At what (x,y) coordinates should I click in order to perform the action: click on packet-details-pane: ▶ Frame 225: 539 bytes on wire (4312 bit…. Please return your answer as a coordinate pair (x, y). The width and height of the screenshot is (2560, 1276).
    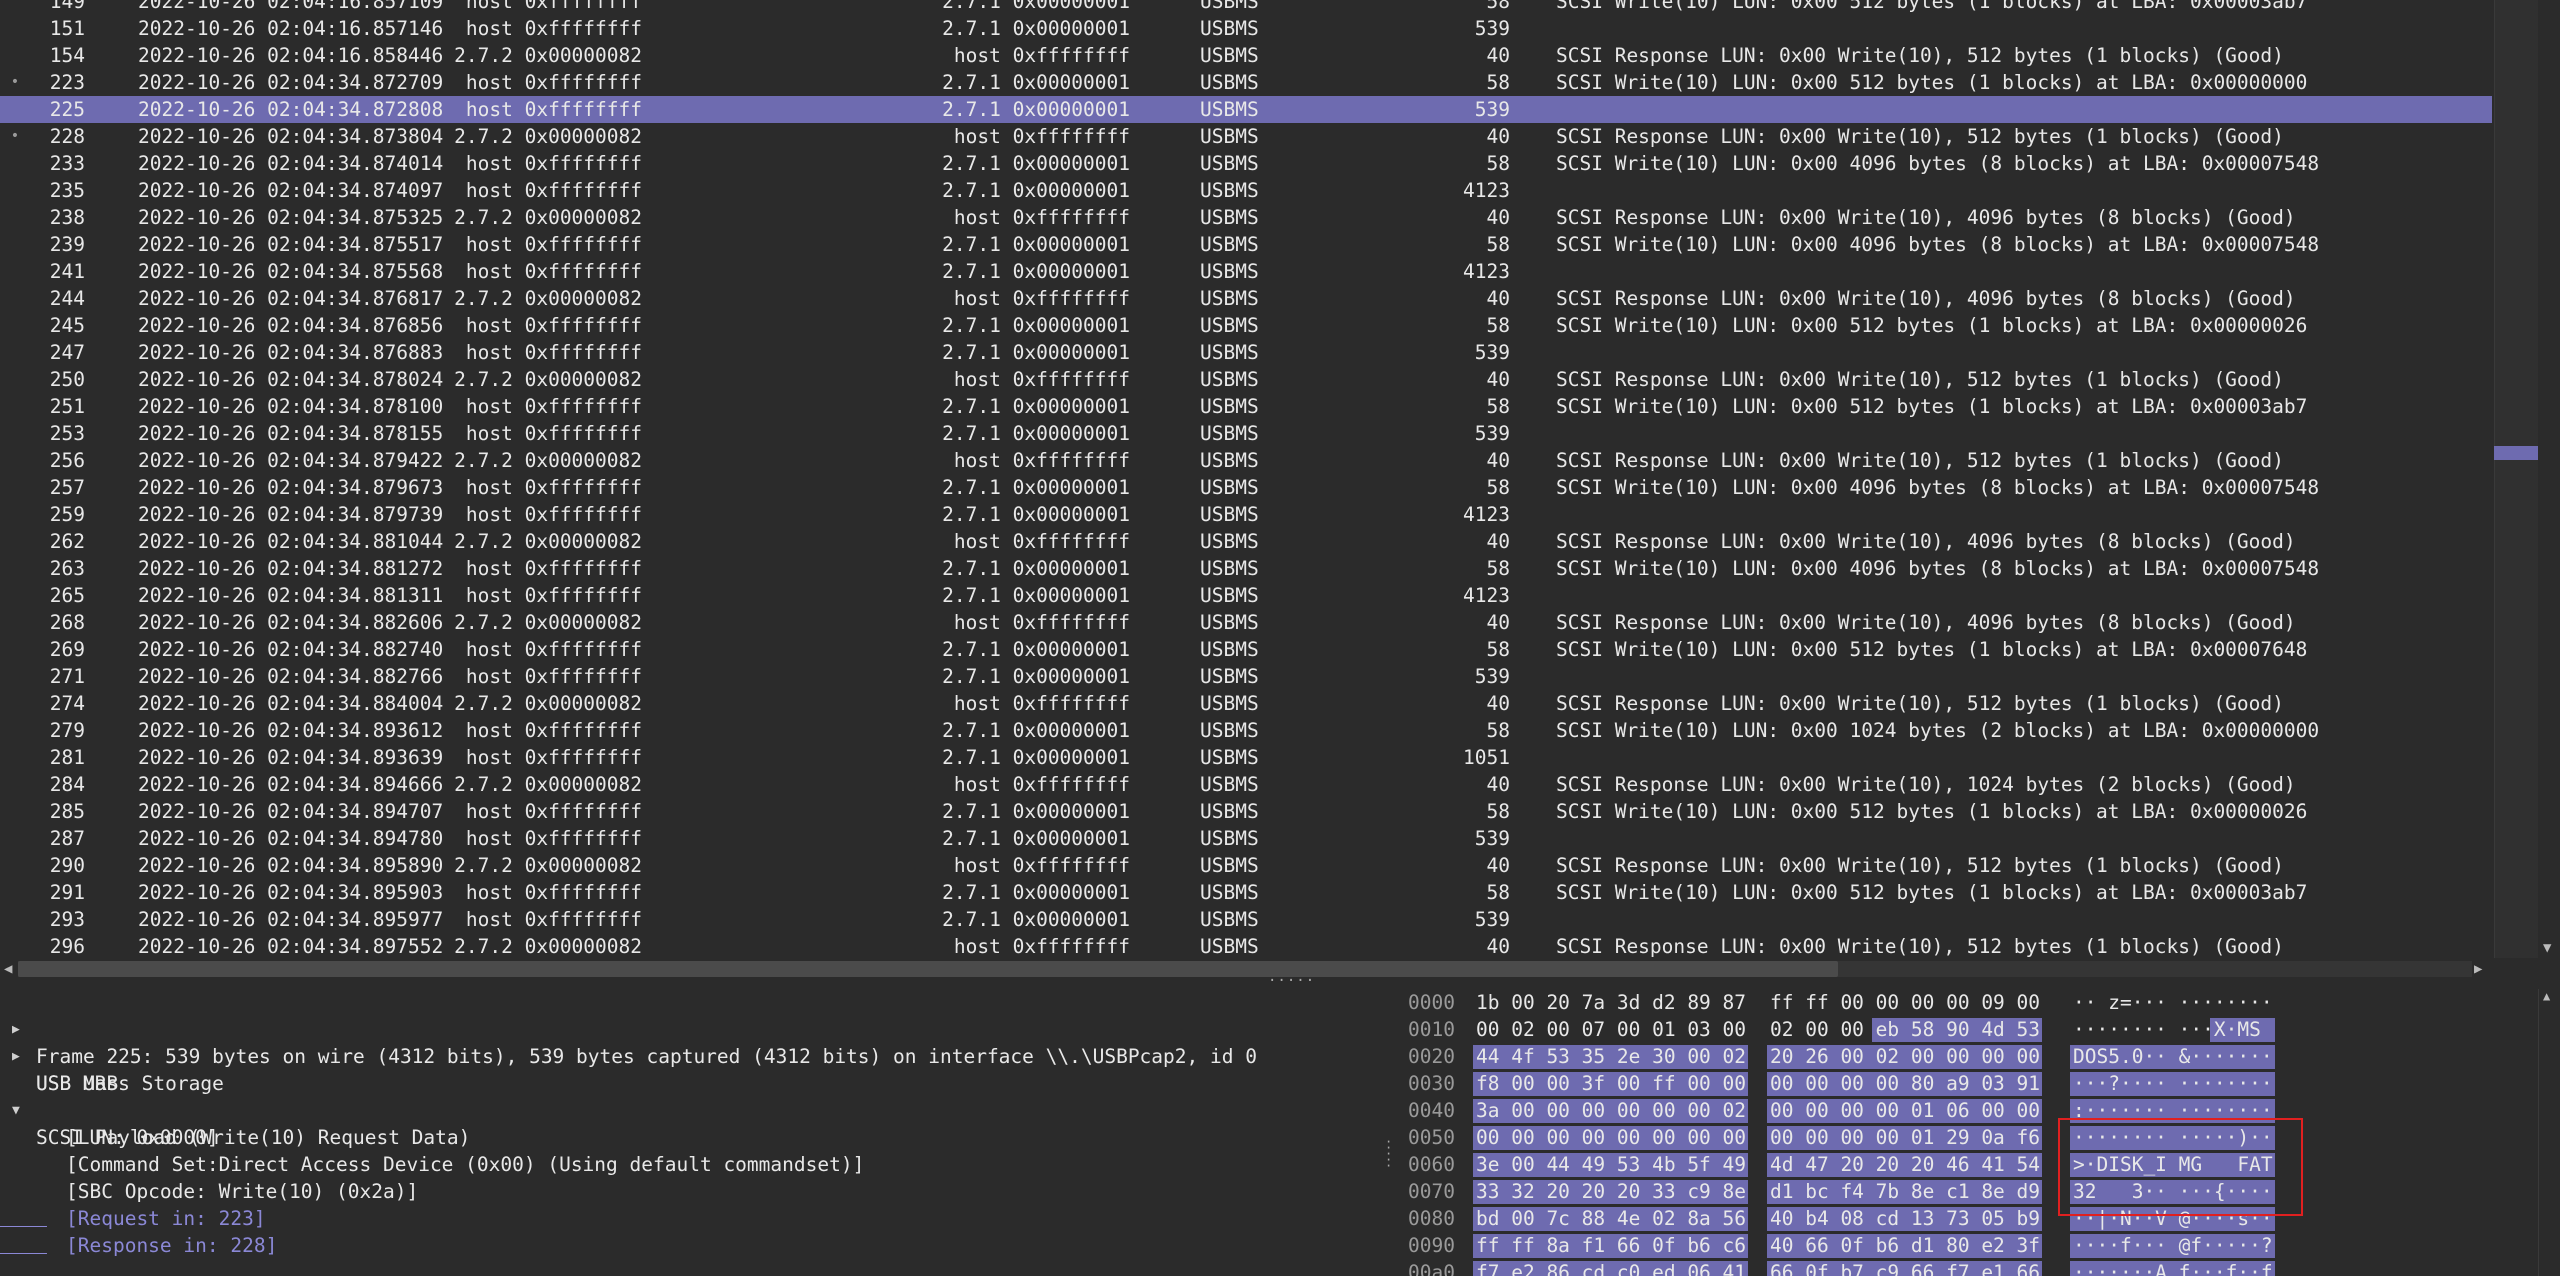
    Looking at the image, I should click on (689, 1132).